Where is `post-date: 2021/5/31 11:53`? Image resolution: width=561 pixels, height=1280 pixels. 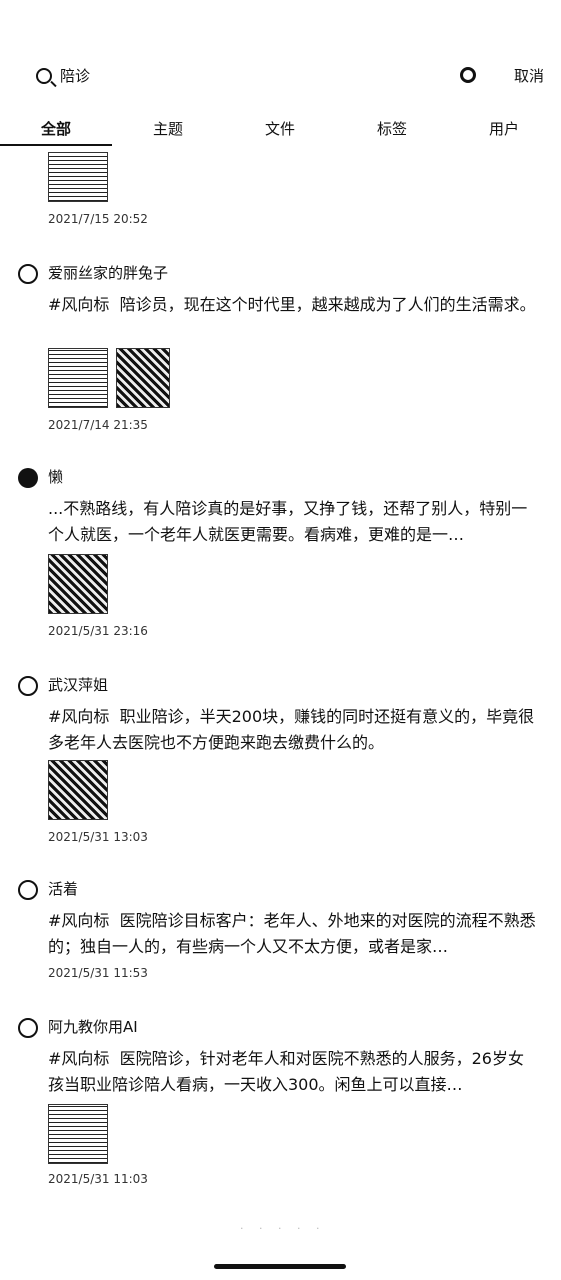 post-date: 2021/5/31 11:53 is located at coordinates (98, 973).